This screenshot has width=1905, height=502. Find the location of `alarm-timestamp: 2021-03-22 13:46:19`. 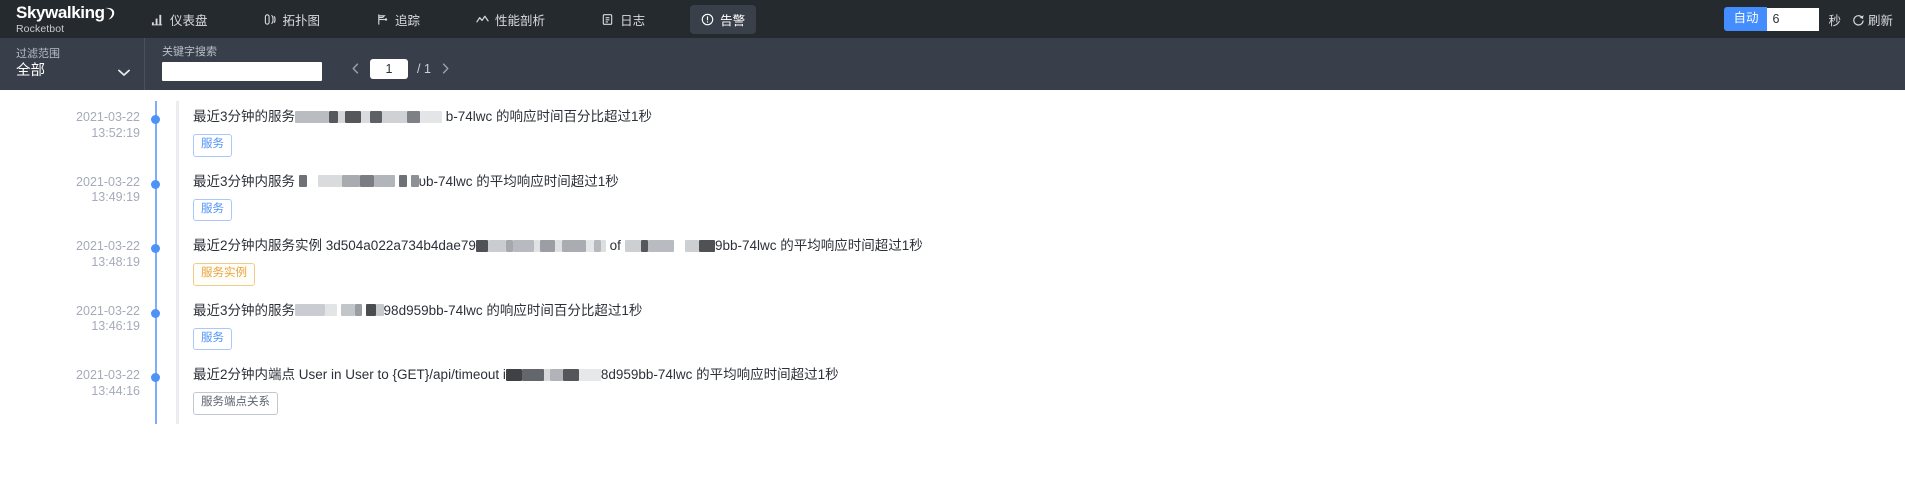

alarm-timestamp: 2021-03-22 13:46:19 is located at coordinates (74, 315).